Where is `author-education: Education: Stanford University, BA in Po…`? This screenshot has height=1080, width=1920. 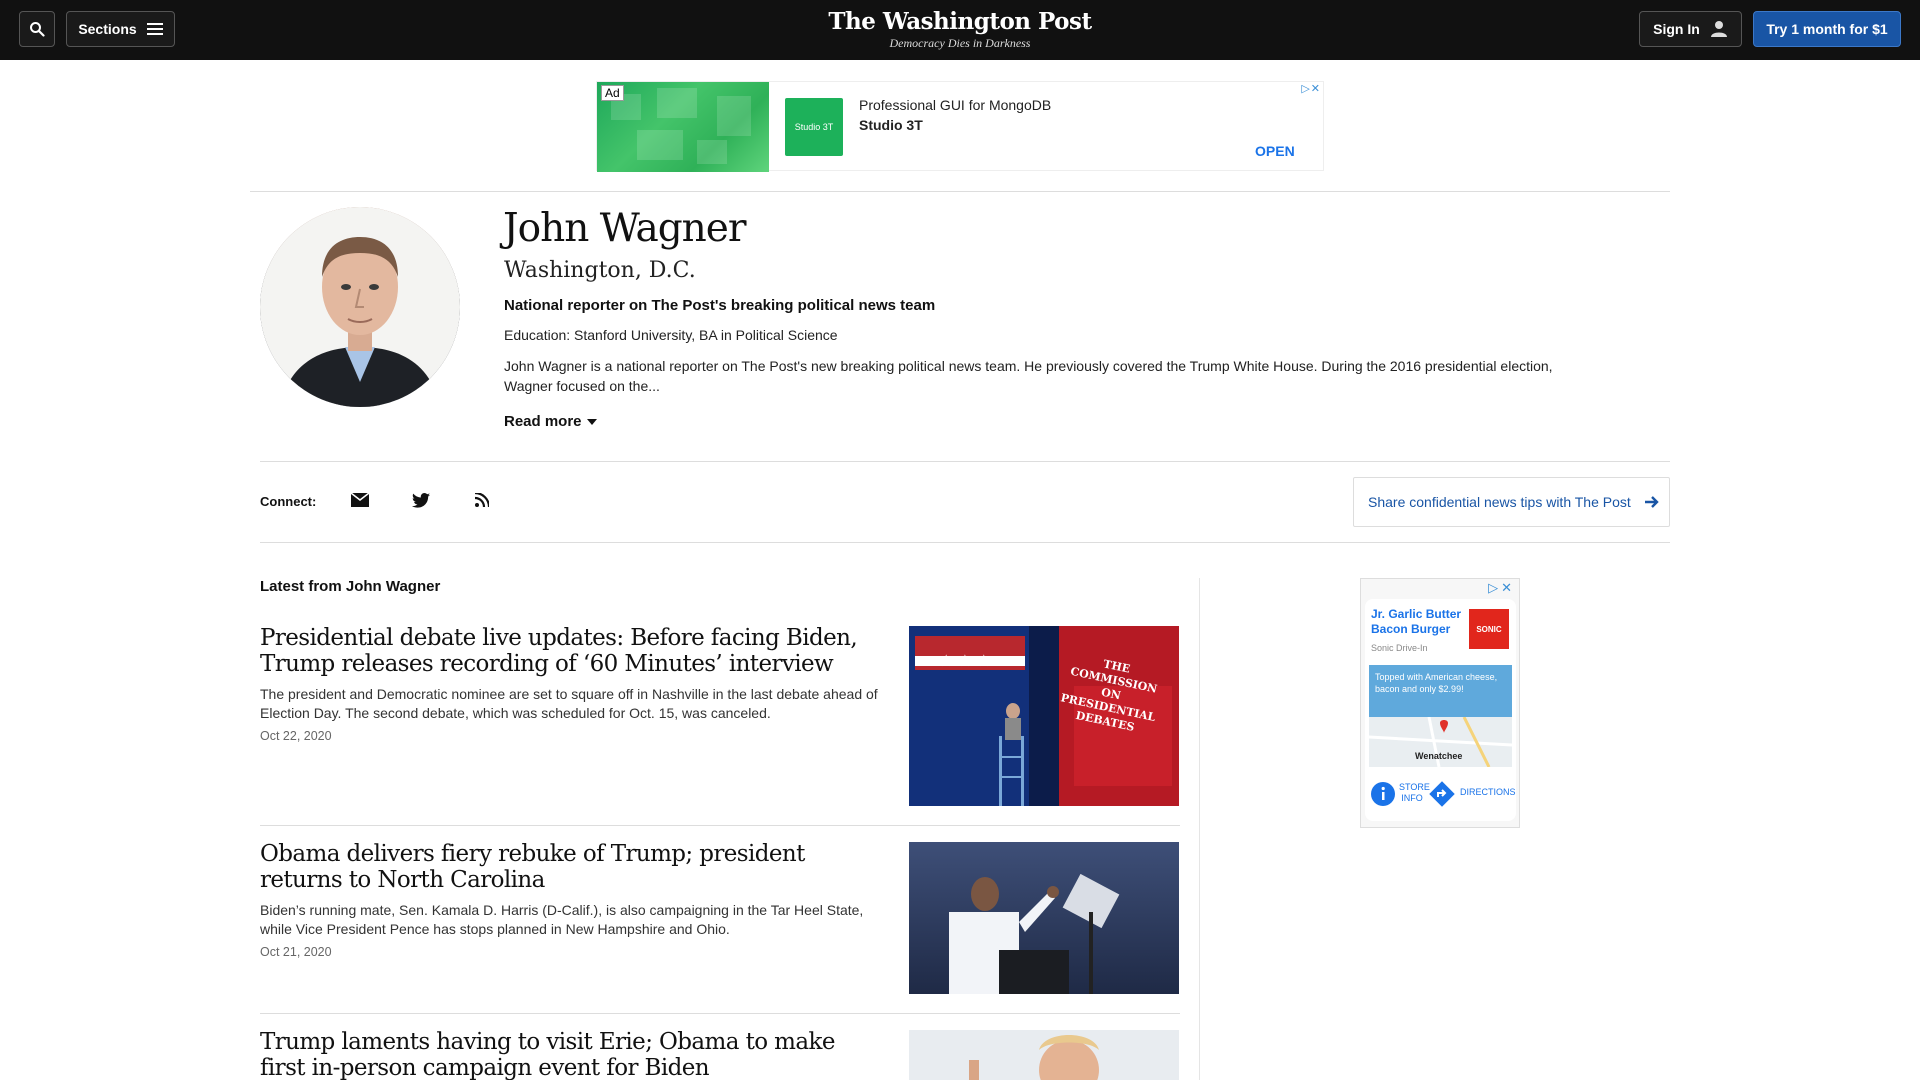 author-education: Education: Stanford University, BA in Po… is located at coordinates (671, 335).